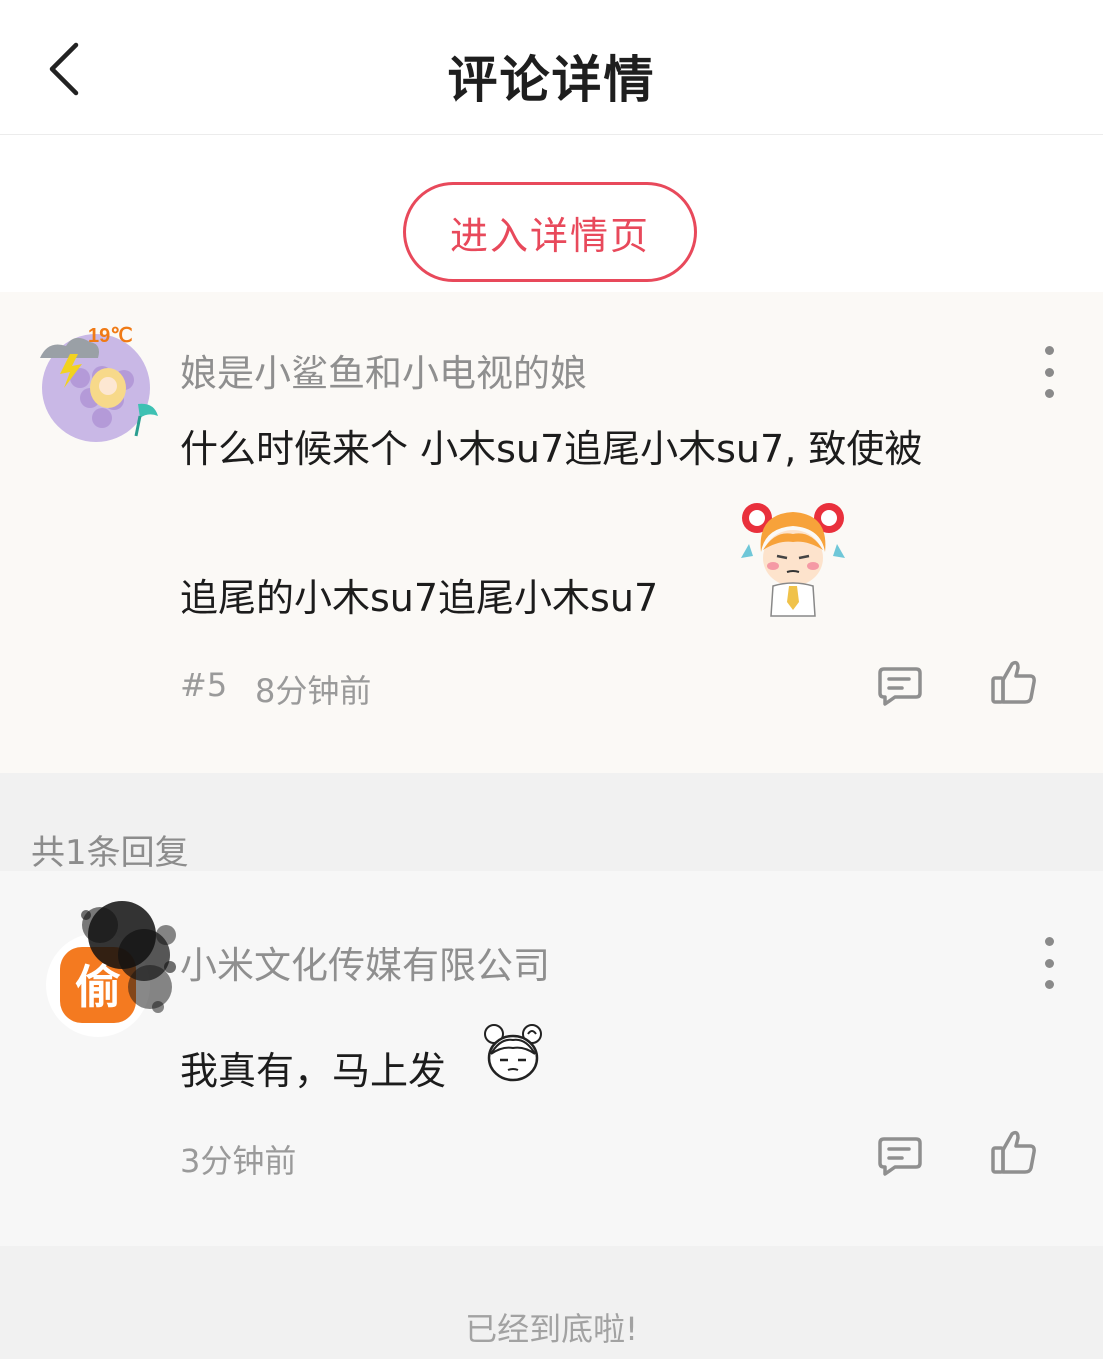 This screenshot has height=1359, width=1103. Describe the element at coordinates (365, 962) in the screenshot. I see `reply-username: 小米文化传媒有限公司` at that location.